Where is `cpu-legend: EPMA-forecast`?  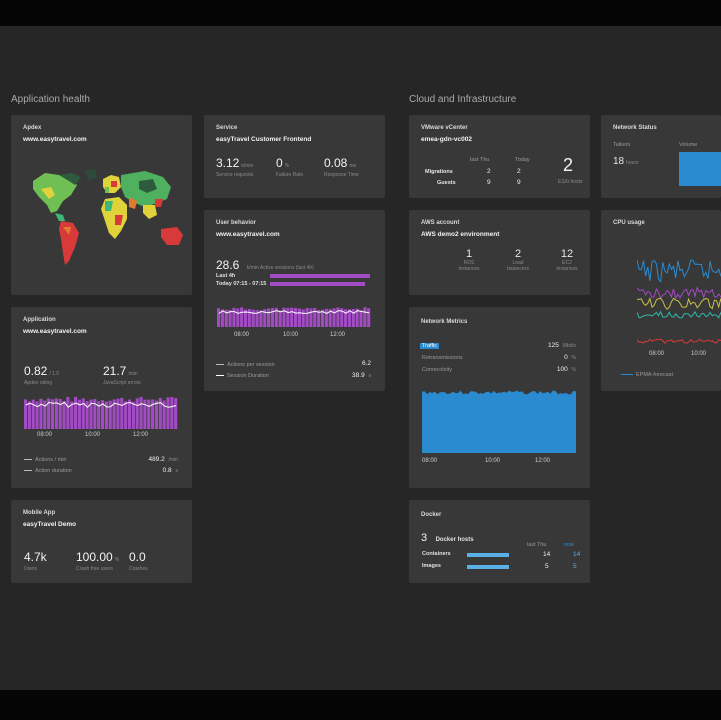
cpu-legend: EPMA-forecast is located at coordinates (647, 375).